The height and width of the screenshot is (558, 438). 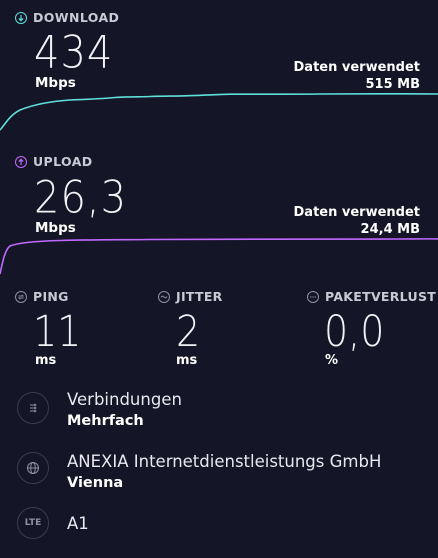 I want to click on packet-loss-header: PAKETVERLUST, so click(x=371, y=296).